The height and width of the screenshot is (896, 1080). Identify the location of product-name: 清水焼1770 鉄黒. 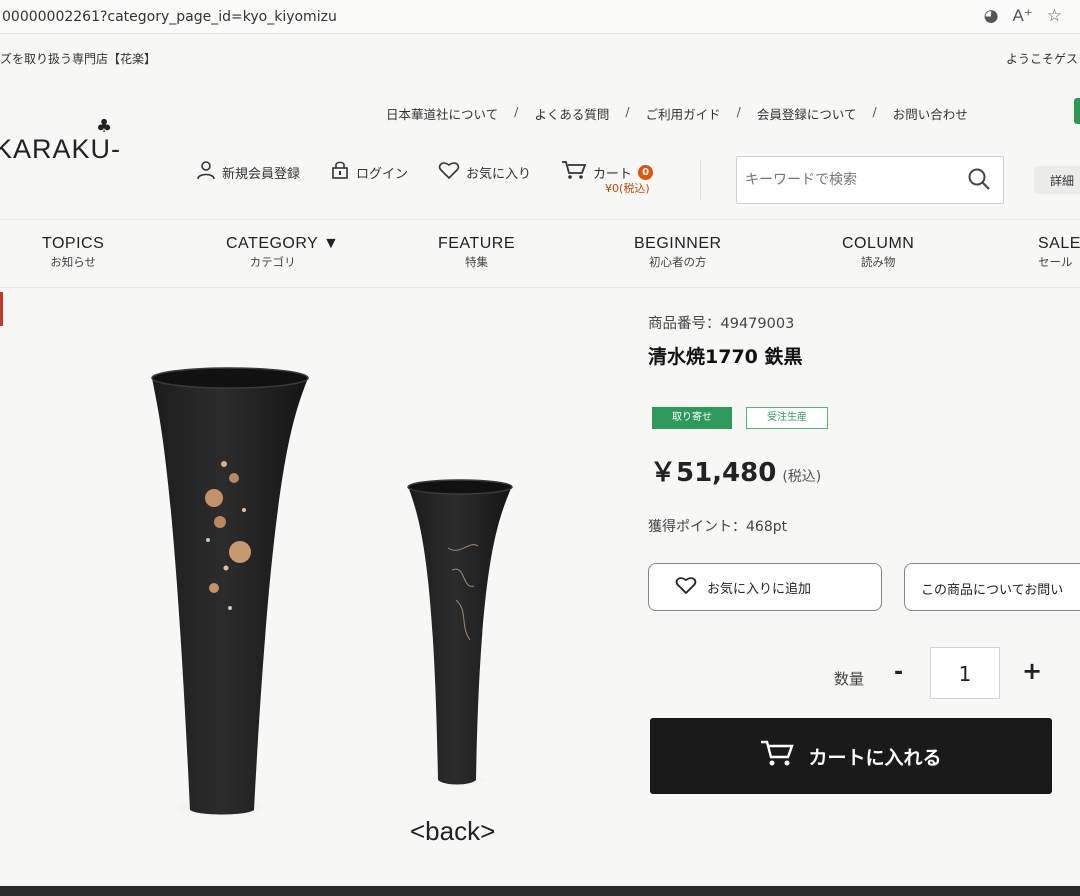
(725, 357).